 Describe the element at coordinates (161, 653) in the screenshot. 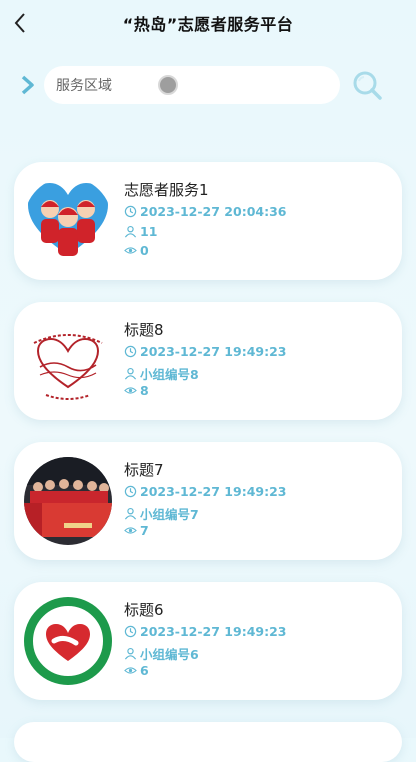

I see `item-group: 小组编号6` at that location.